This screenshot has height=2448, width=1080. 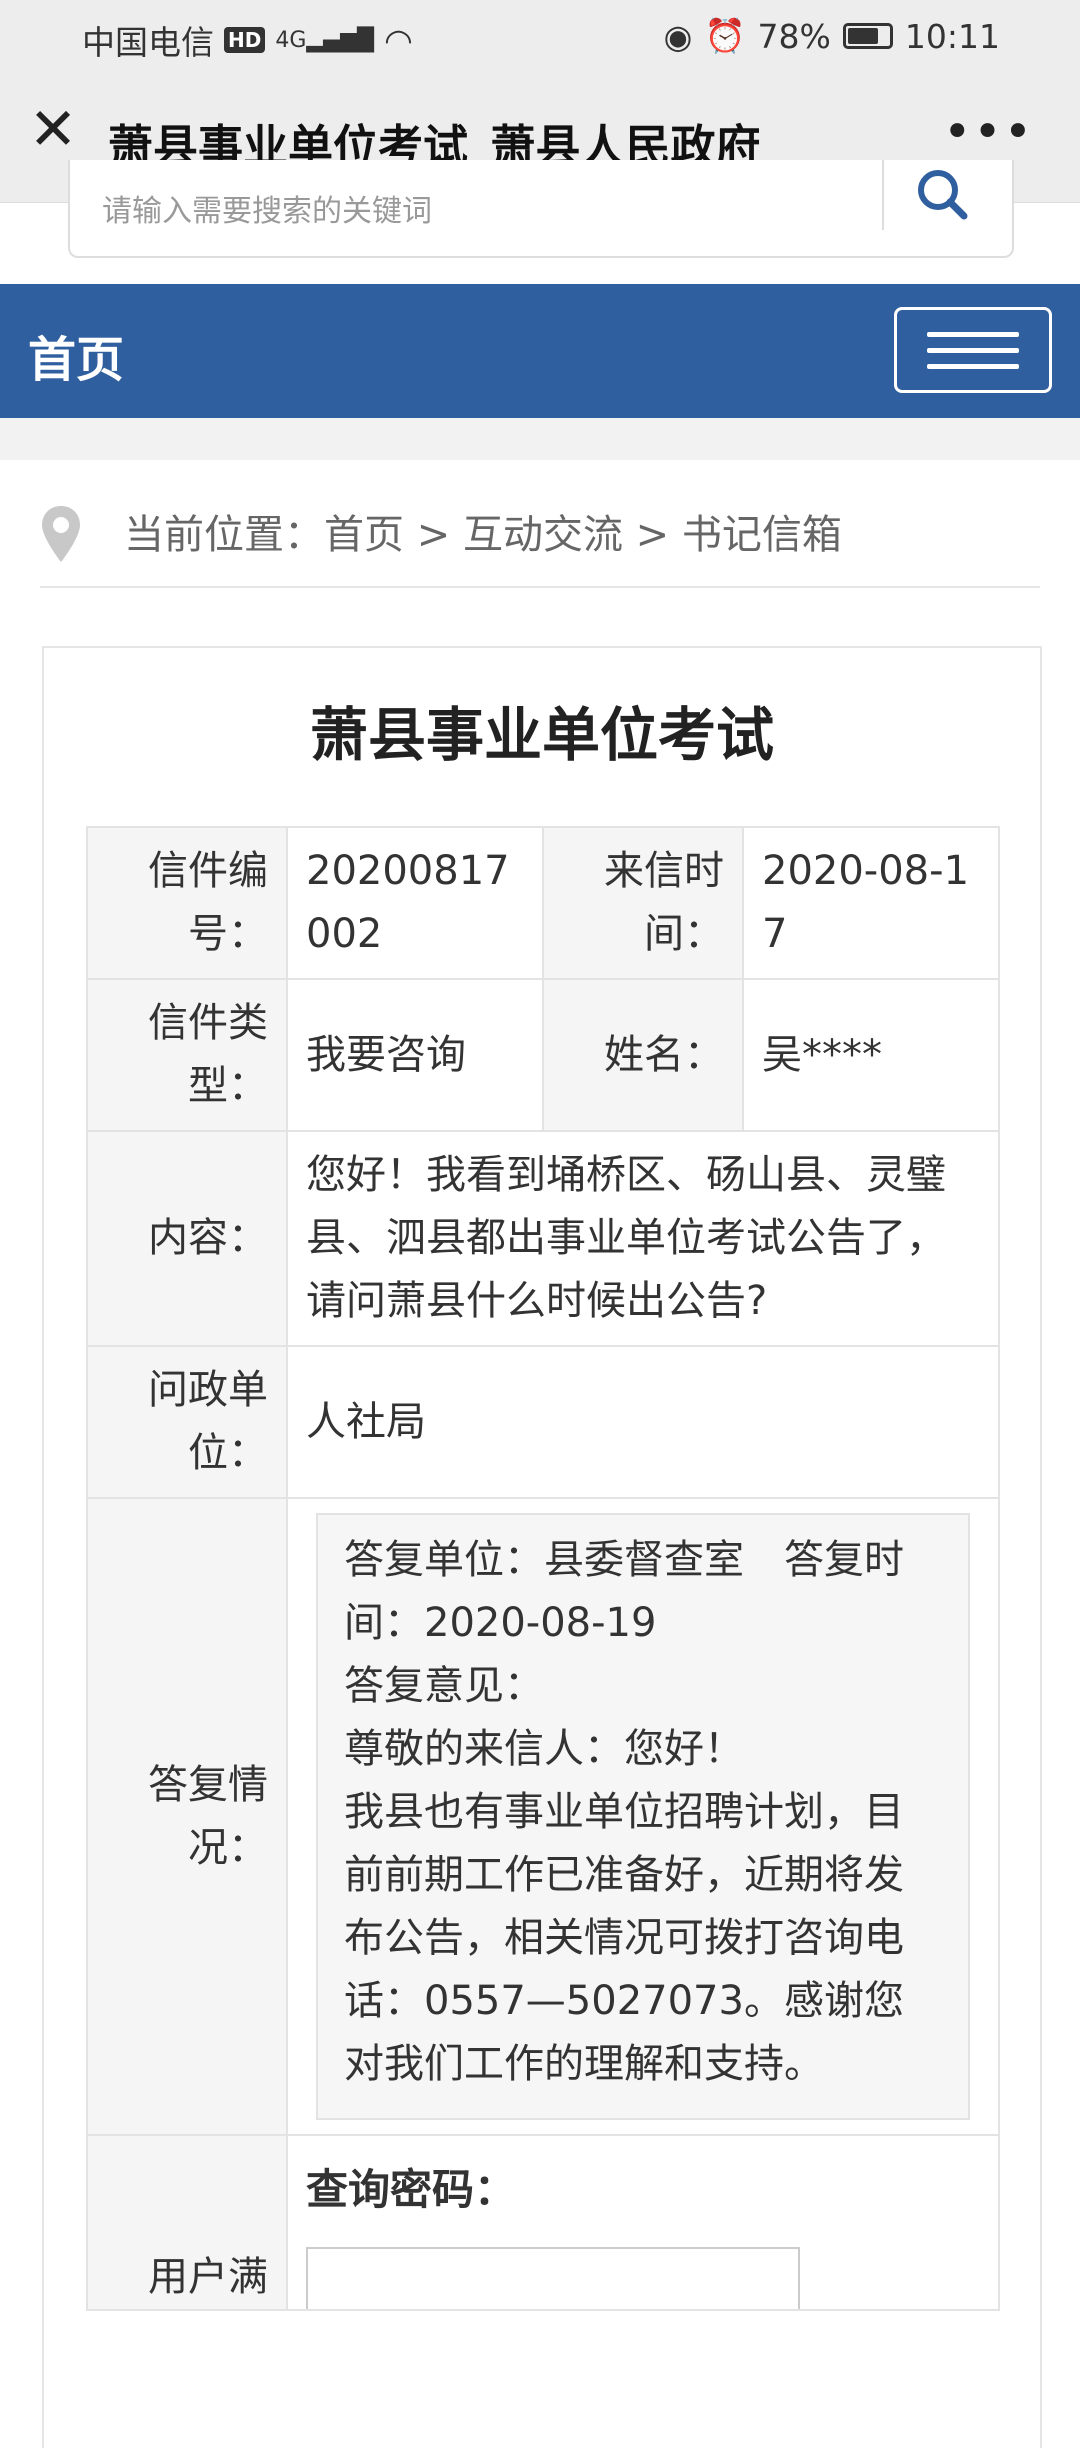 What do you see at coordinates (415, 903) in the screenshot?
I see `letter-no-value: 20200817002` at bounding box center [415, 903].